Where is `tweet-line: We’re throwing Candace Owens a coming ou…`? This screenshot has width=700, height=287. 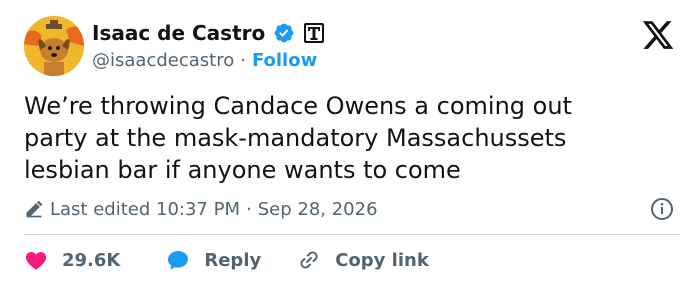
tweet-line: We’re throwing Candace Owens a coming ou… is located at coordinates (298, 106).